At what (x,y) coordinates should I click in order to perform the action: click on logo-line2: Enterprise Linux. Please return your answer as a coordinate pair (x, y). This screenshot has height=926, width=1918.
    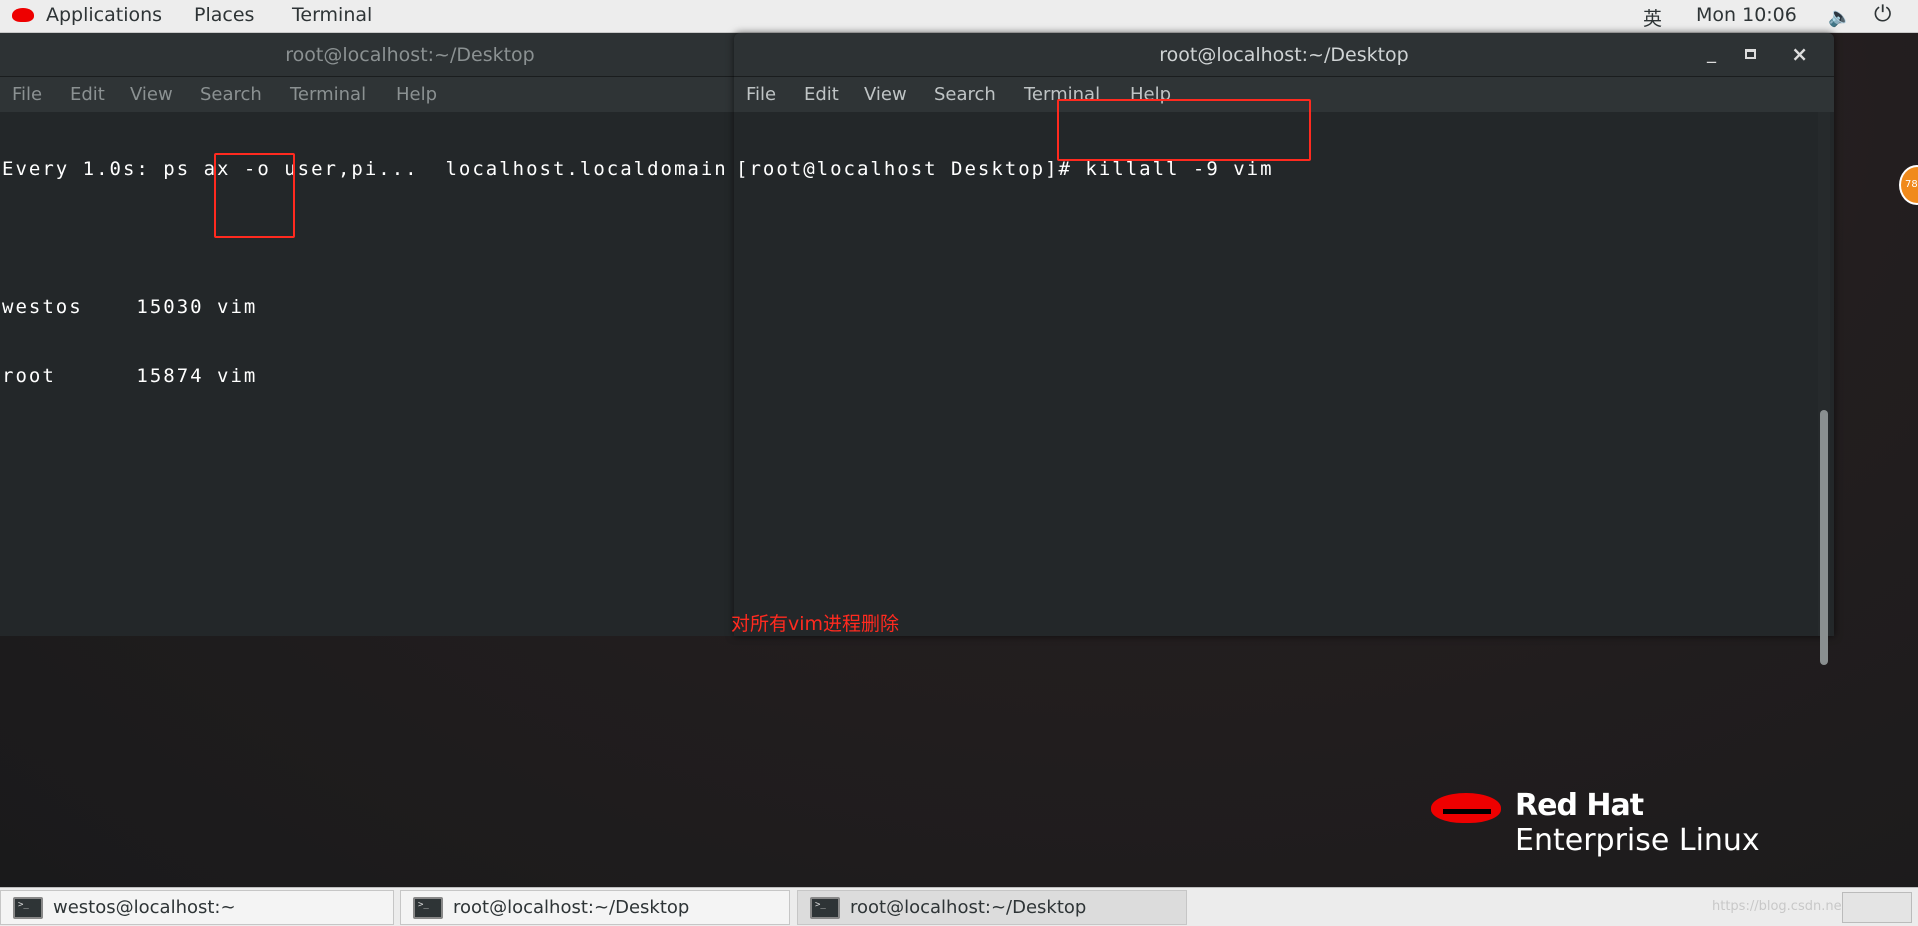
    Looking at the image, I should click on (1637, 840).